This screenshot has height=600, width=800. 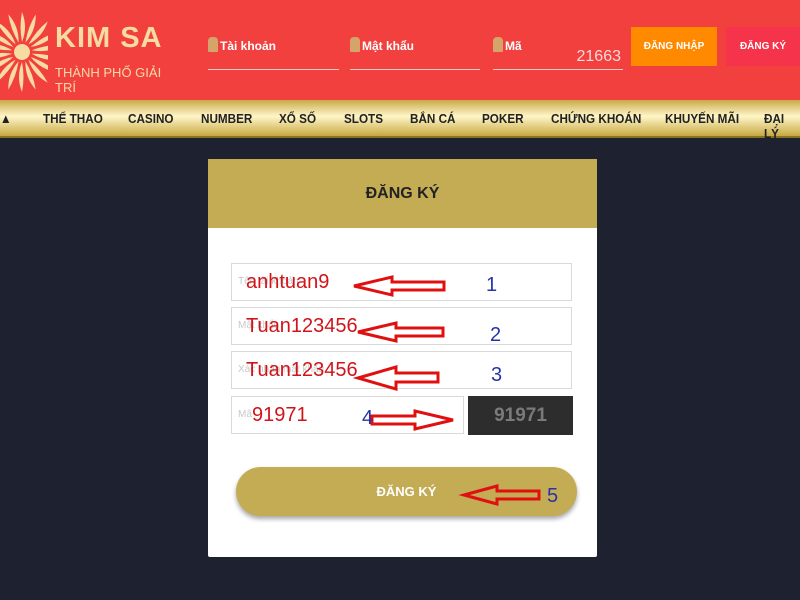 What do you see at coordinates (213, 44) in the screenshot?
I see `user-icon` at bounding box center [213, 44].